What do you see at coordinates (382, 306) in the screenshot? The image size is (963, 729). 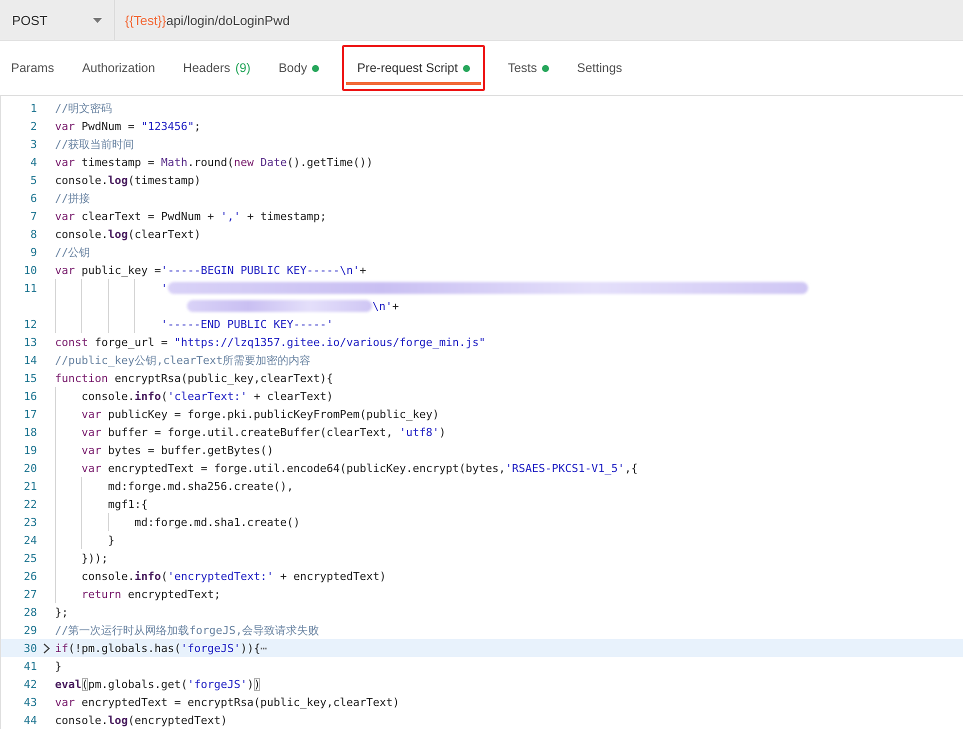 I see `code-text: \n'` at bounding box center [382, 306].